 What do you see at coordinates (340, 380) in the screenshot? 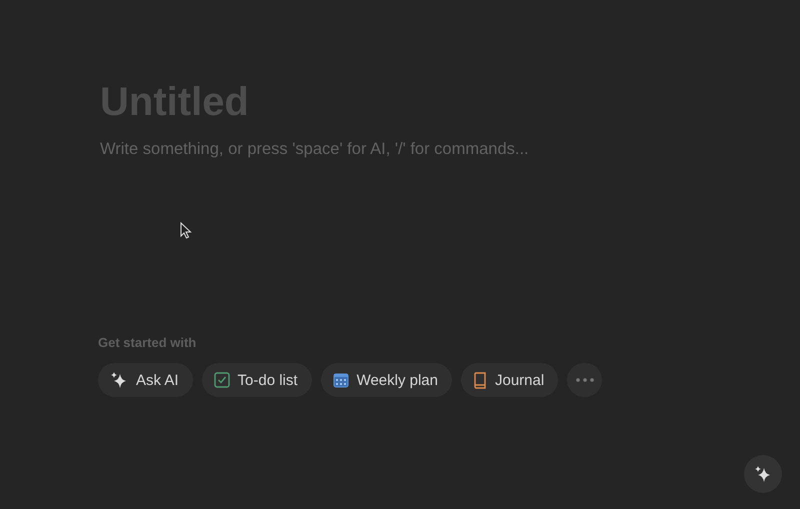
I see `calendar-icon` at bounding box center [340, 380].